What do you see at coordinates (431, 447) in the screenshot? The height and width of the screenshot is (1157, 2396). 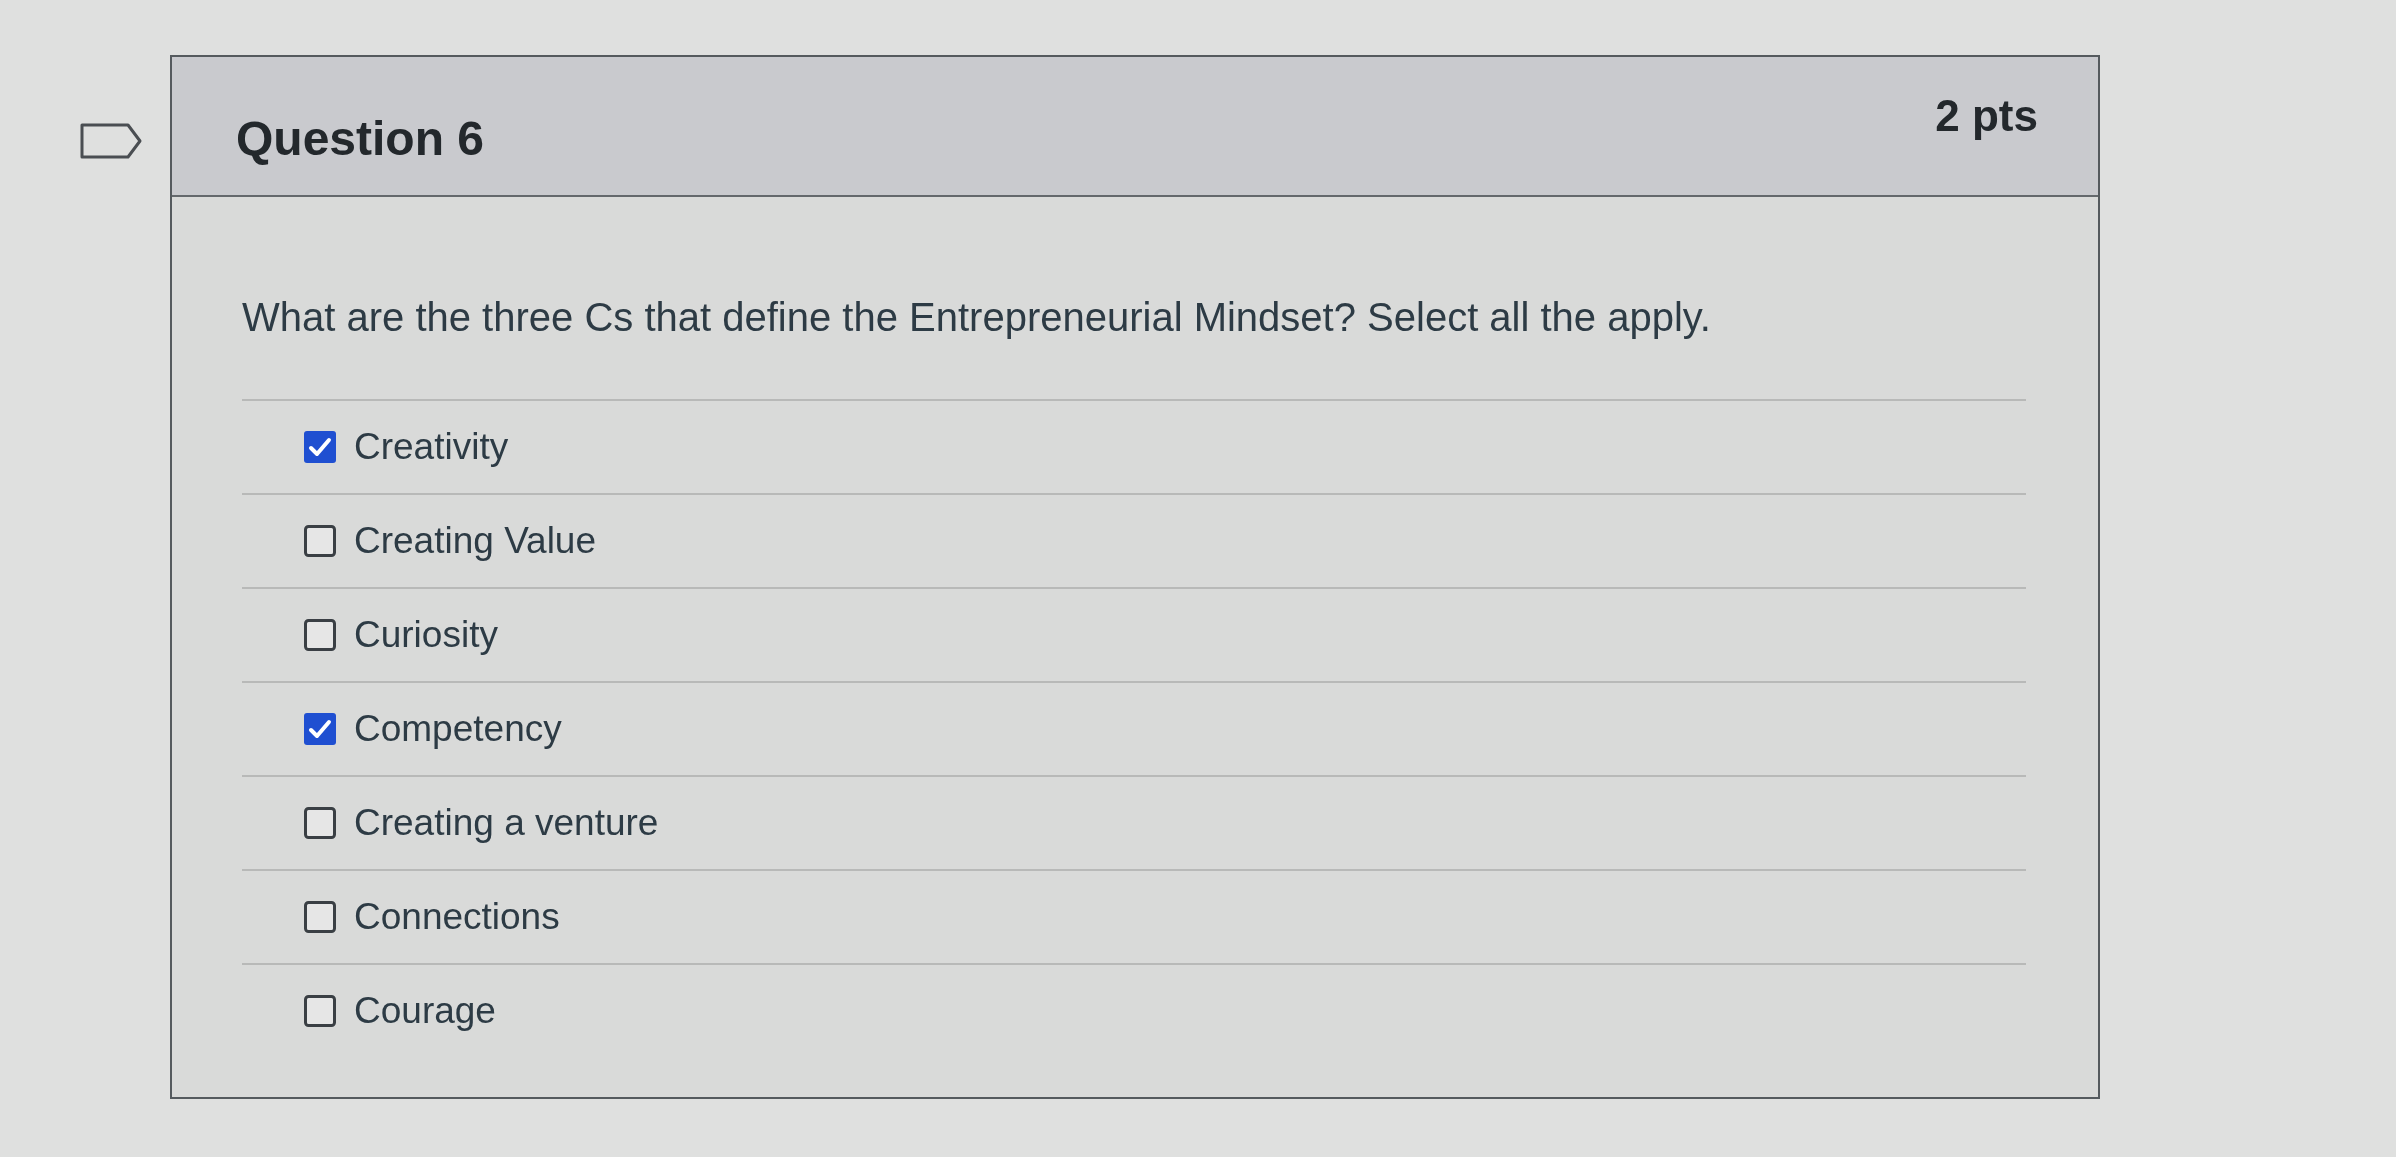 I see `option-label: Creativity` at bounding box center [431, 447].